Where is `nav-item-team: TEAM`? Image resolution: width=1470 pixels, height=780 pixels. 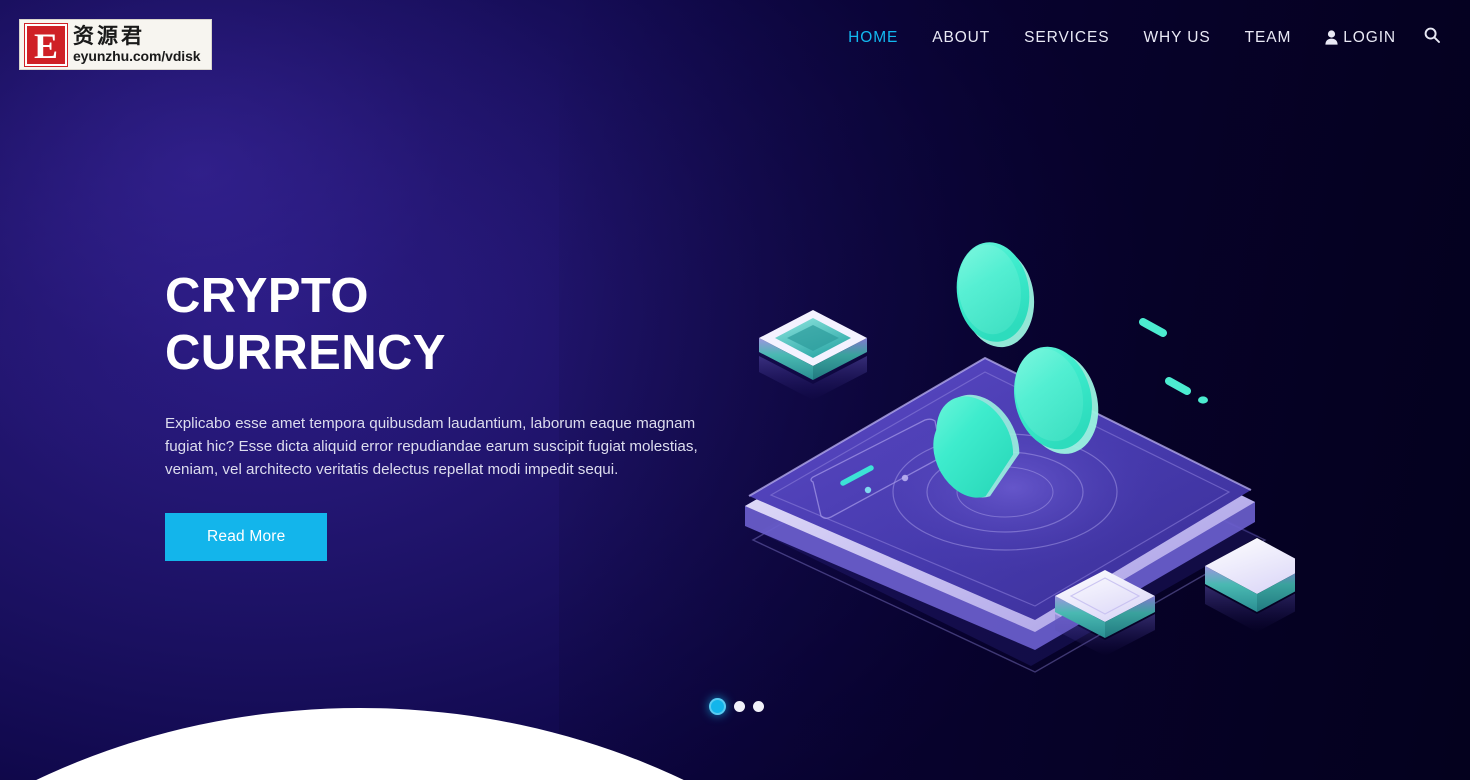 nav-item-team: TEAM is located at coordinates (1268, 38).